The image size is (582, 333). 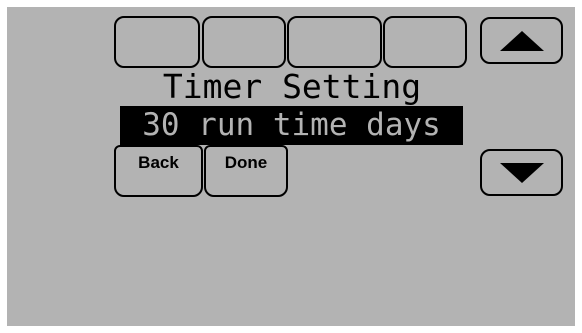 I want to click on done-button: Done, so click(x=246, y=171).